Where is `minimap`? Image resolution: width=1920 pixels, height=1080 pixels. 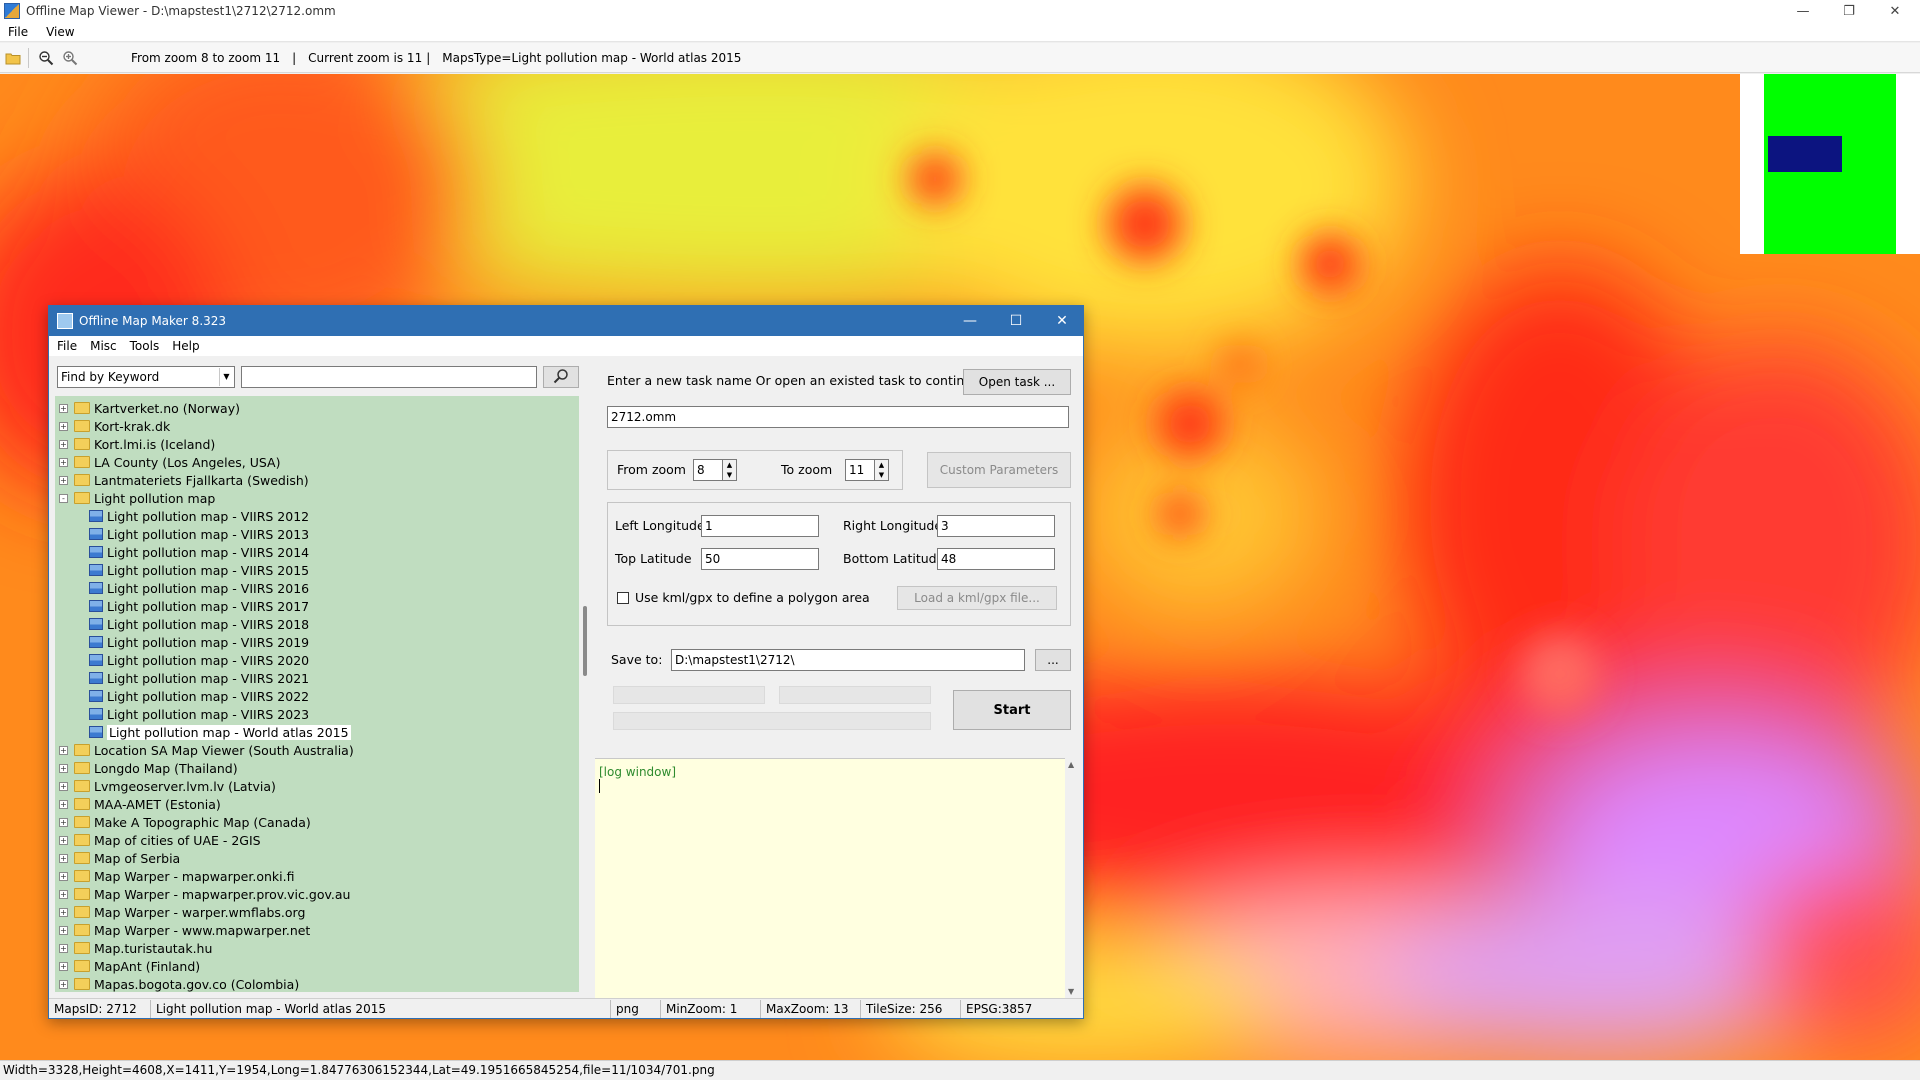 minimap is located at coordinates (1830, 164).